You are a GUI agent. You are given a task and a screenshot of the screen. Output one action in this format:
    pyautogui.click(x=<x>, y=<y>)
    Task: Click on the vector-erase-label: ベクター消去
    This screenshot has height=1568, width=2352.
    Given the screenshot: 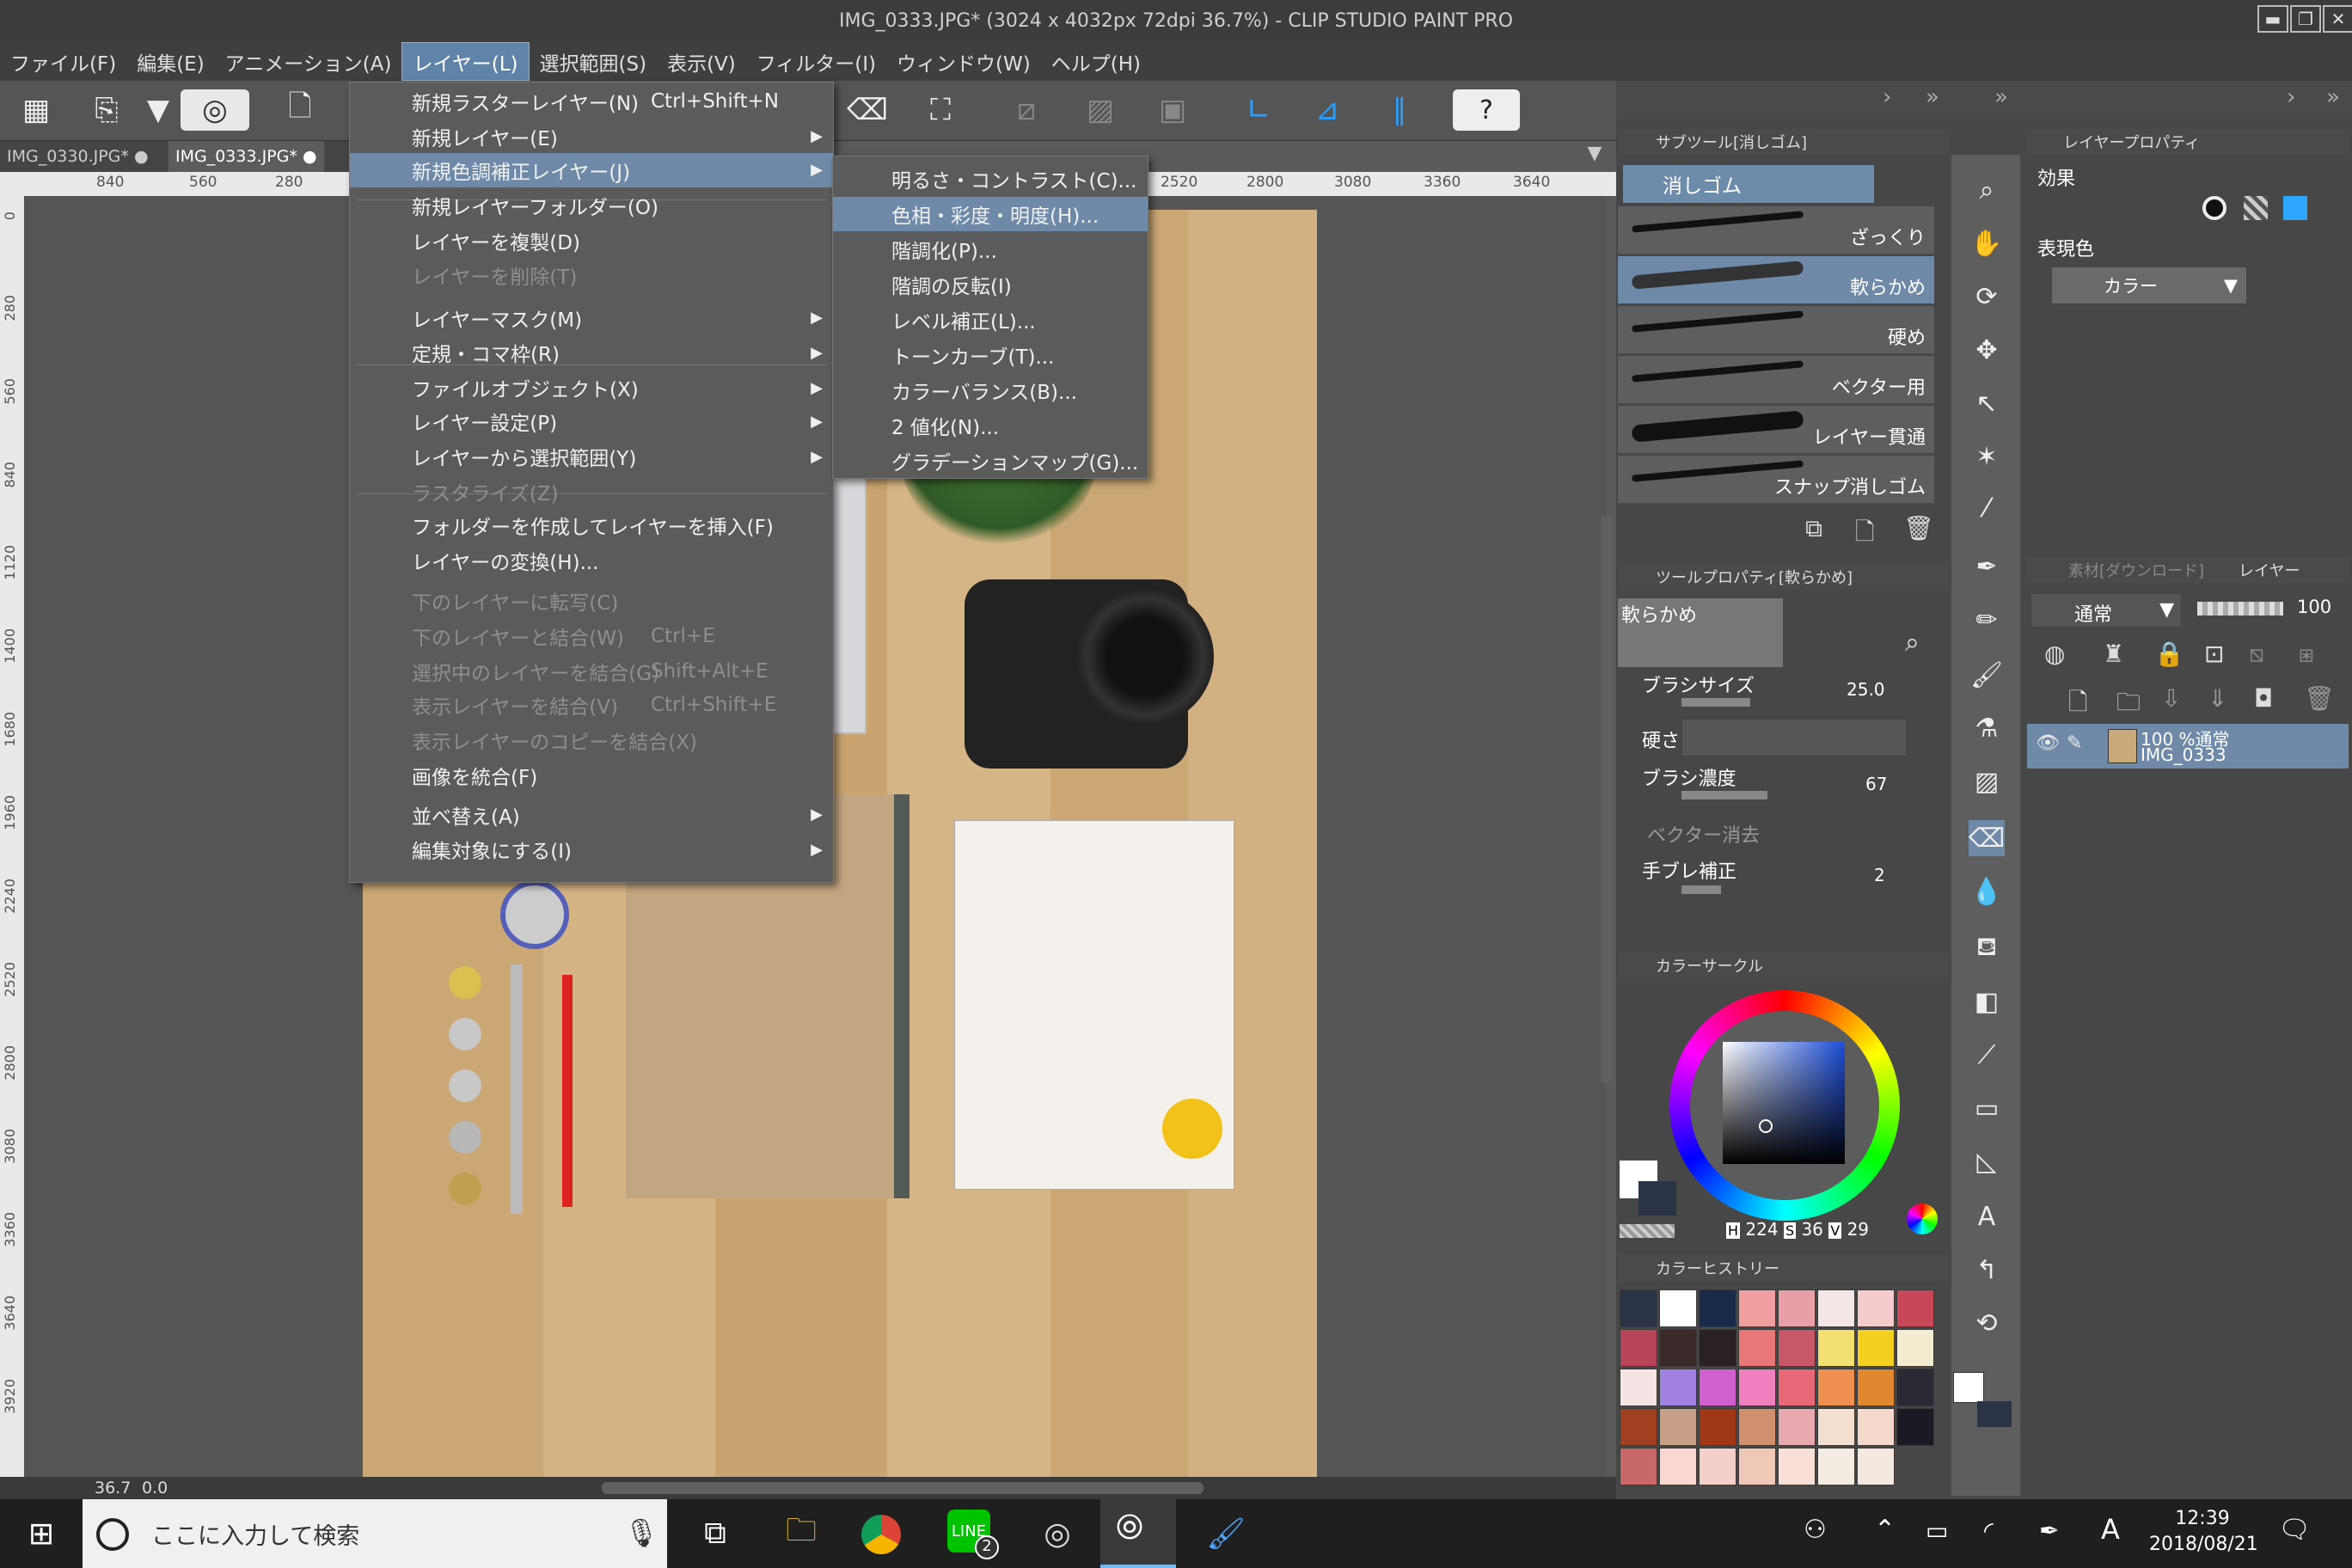 What is the action you would take?
    pyautogui.click(x=1703, y=834)
    